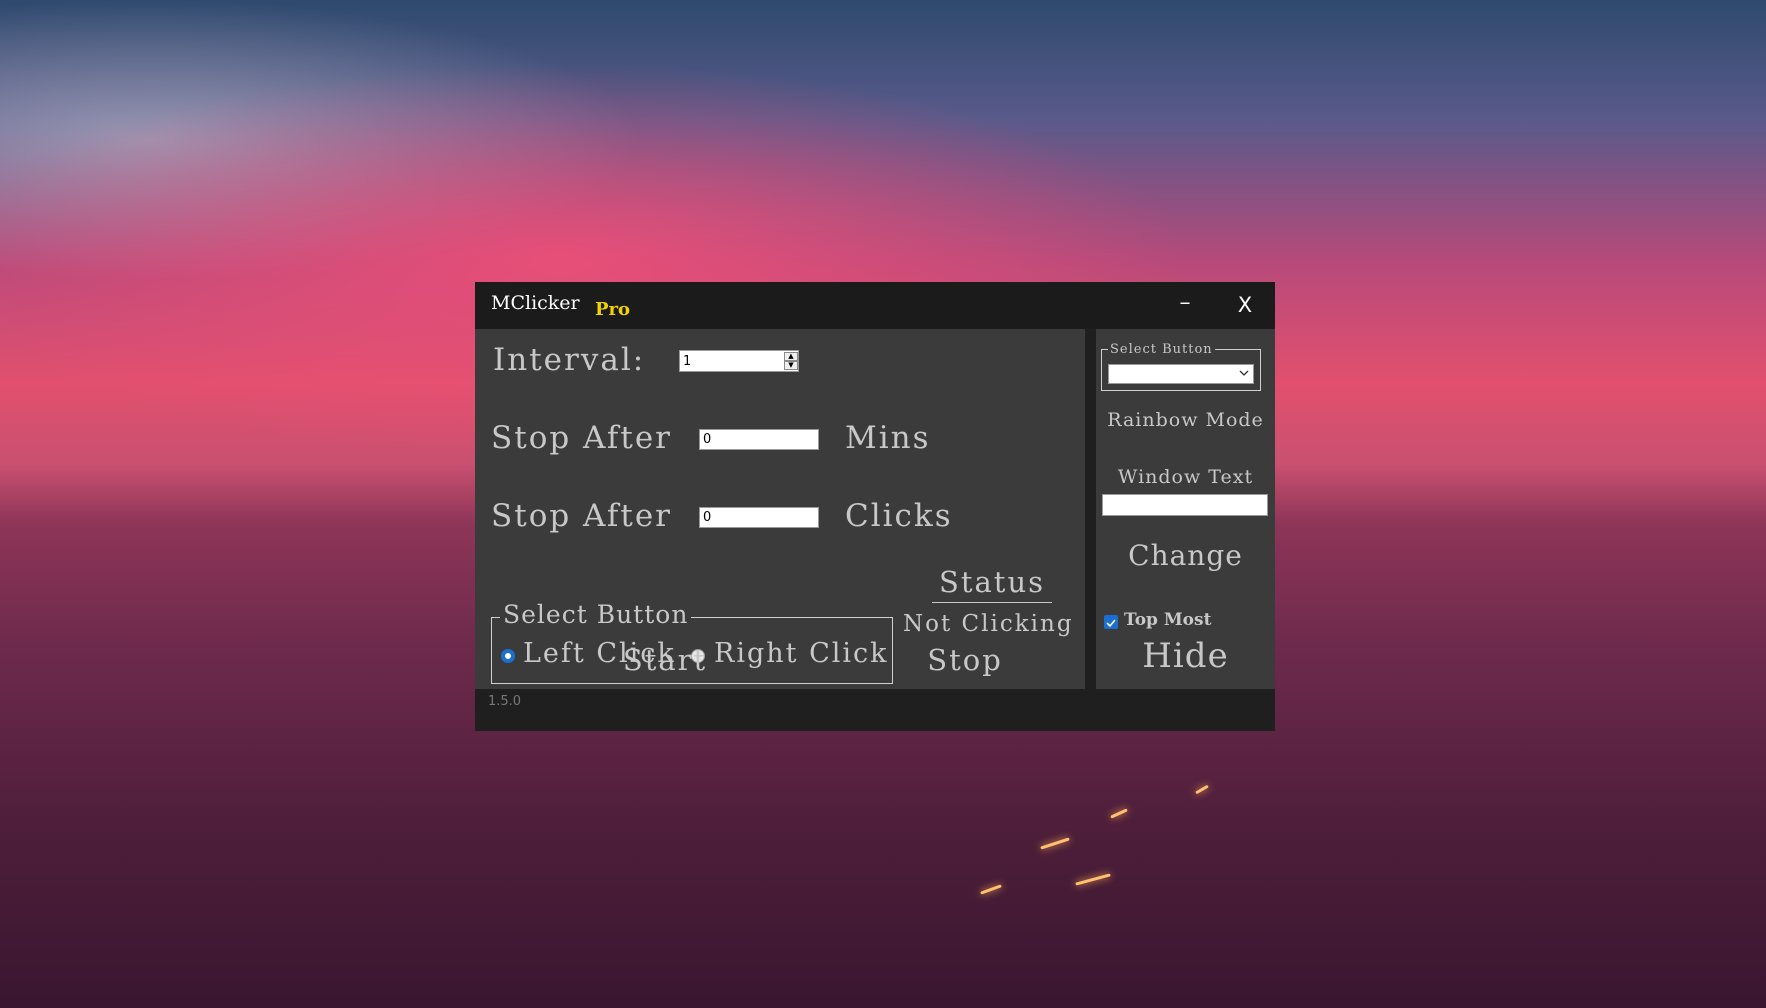 This screenshot has height=1008, width=1766. What do you see at coordinates (875, 710) in the screenshot?
I see `status-bar: 1.5.0` at bounding box center [875, 710].